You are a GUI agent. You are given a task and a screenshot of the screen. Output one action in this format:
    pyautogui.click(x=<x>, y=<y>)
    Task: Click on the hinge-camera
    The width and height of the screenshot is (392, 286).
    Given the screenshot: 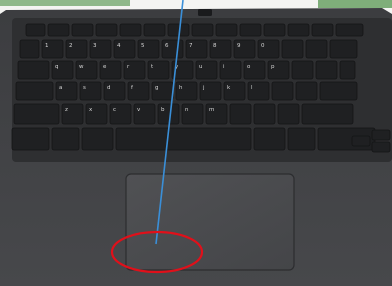 What is the action you would take?
    pyautogui.click(x=205, y=12)
    